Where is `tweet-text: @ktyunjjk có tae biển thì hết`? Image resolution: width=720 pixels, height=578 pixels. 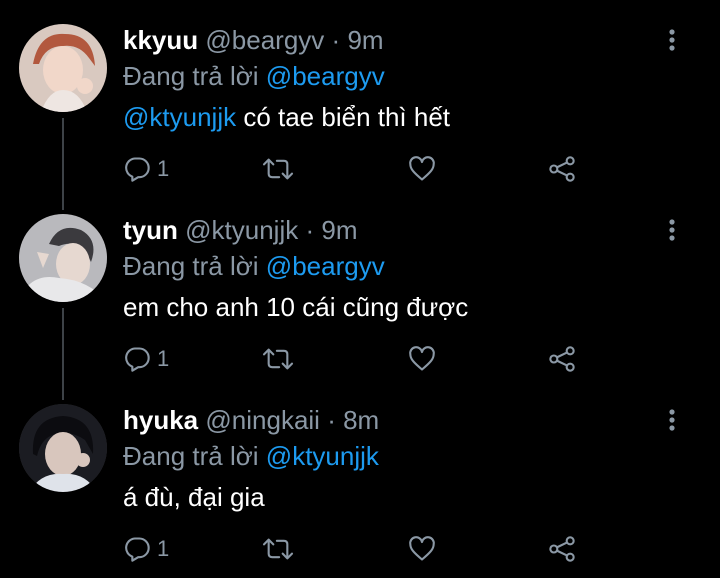
tweet-text: @ktyunjjk có tae biển thì hết is located at coordinates (286, 117).